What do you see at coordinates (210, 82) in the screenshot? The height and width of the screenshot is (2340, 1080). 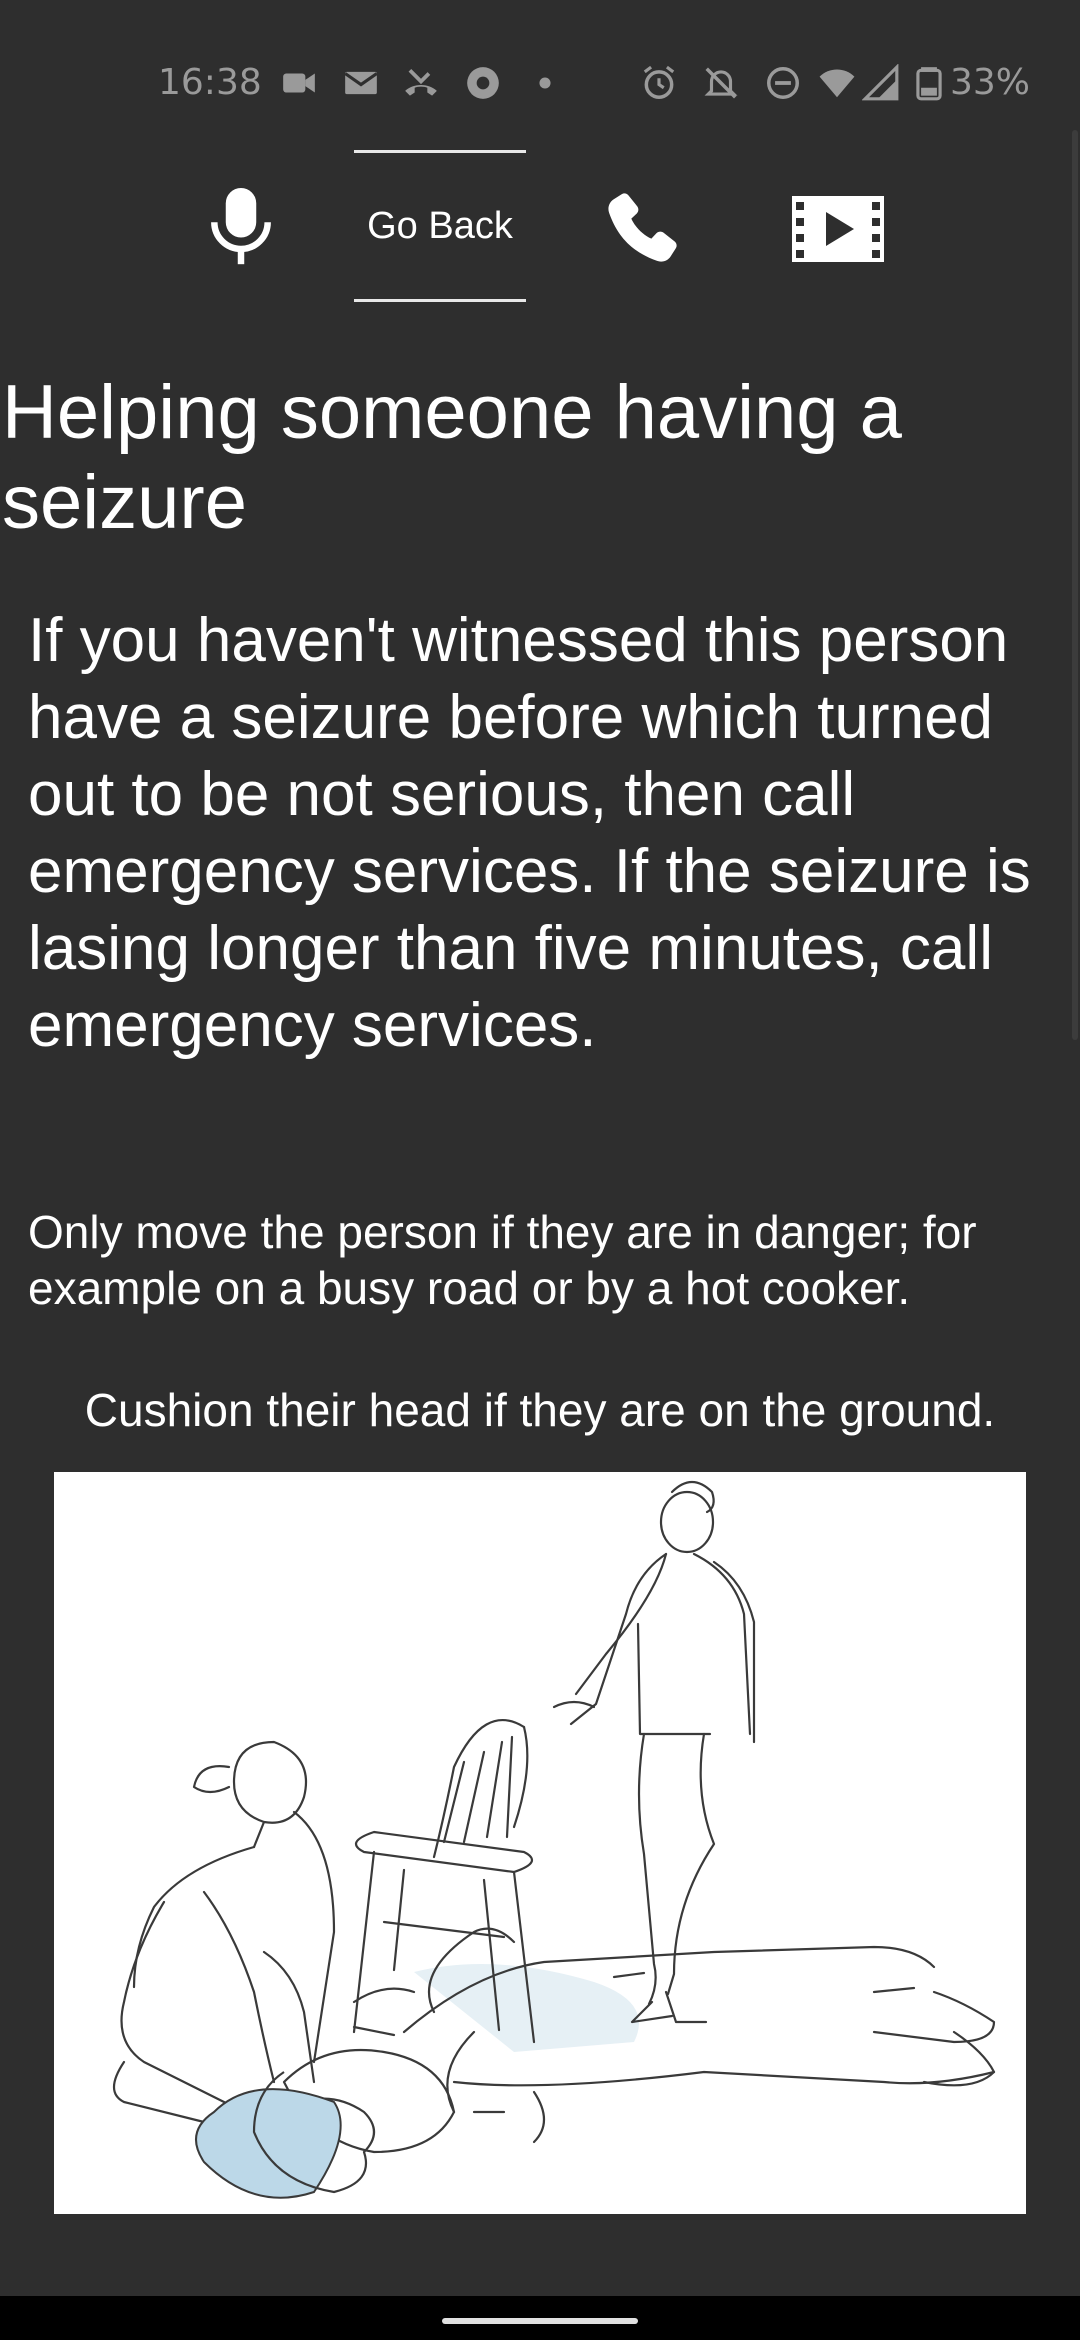 I see `status-time: 16:38` at bounding box center [210, 82].